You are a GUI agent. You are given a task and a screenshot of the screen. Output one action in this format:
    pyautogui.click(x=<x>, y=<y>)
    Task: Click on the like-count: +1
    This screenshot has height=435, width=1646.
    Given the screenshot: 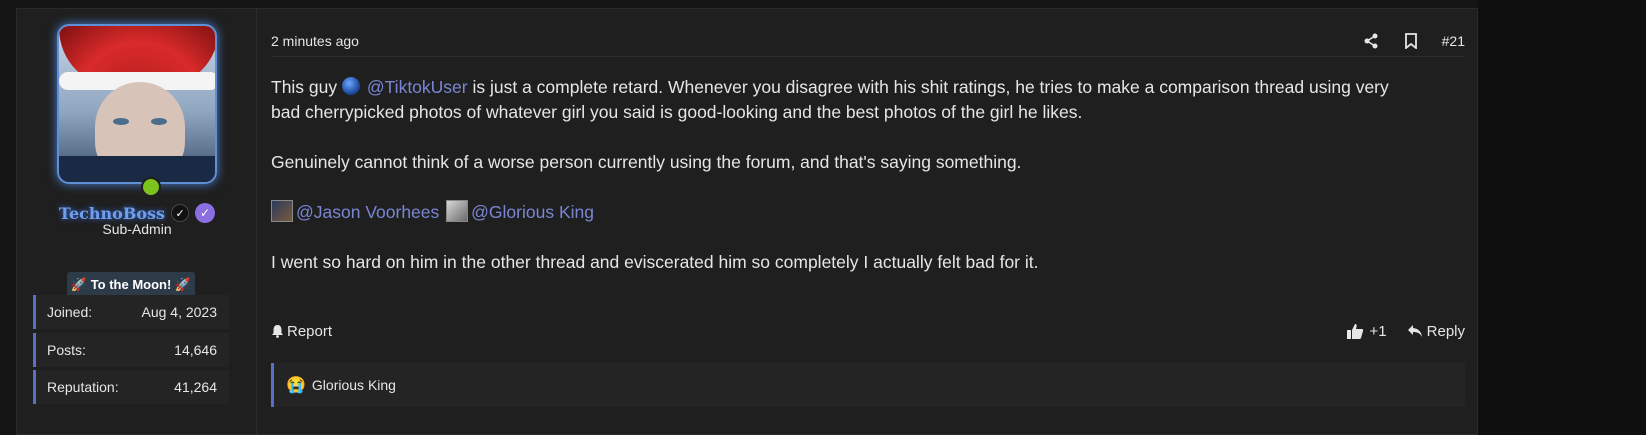 What is the action you would take?
    pyautogui.click(x=1378, y=331)
    